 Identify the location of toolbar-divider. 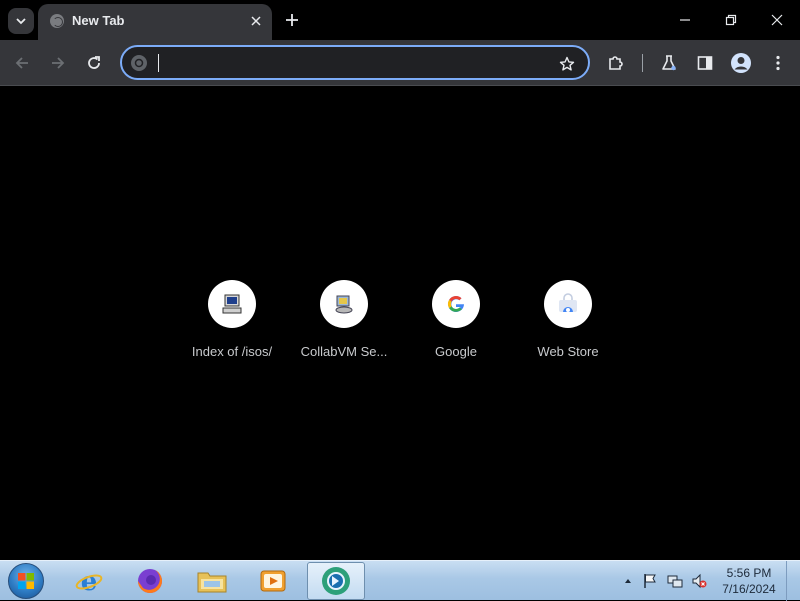
(642, 63).